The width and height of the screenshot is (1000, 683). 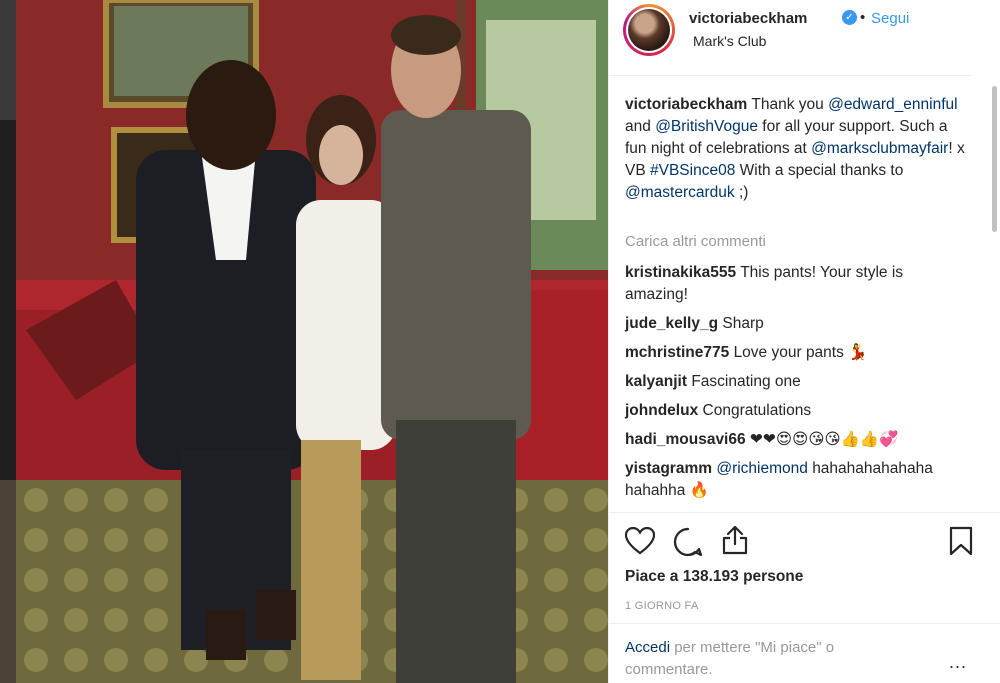 I want to click on likes-count: Piace a 138.193 persone, so click(x=714, y=577).